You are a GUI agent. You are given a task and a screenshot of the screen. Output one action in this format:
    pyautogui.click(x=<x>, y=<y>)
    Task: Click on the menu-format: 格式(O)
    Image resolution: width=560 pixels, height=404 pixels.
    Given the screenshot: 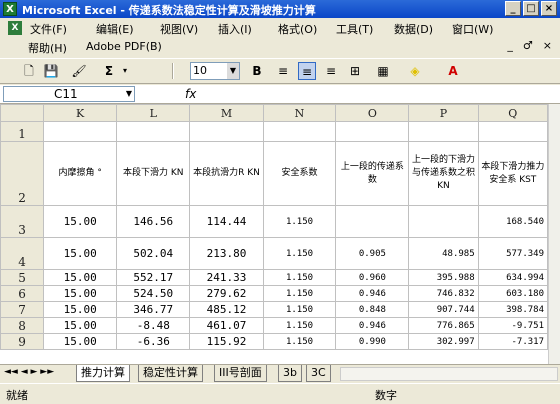 What is the action you would take?
    pyautogui.click(x=297, y=29)
    